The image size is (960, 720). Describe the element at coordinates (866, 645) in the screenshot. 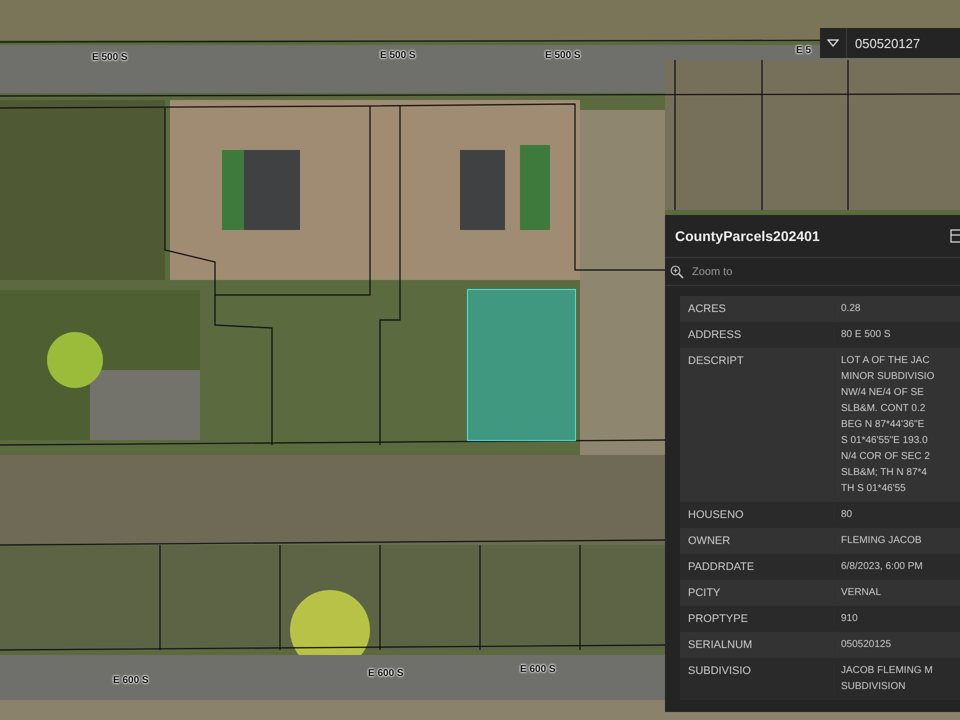

I see `field-value: 050520125` at that location.